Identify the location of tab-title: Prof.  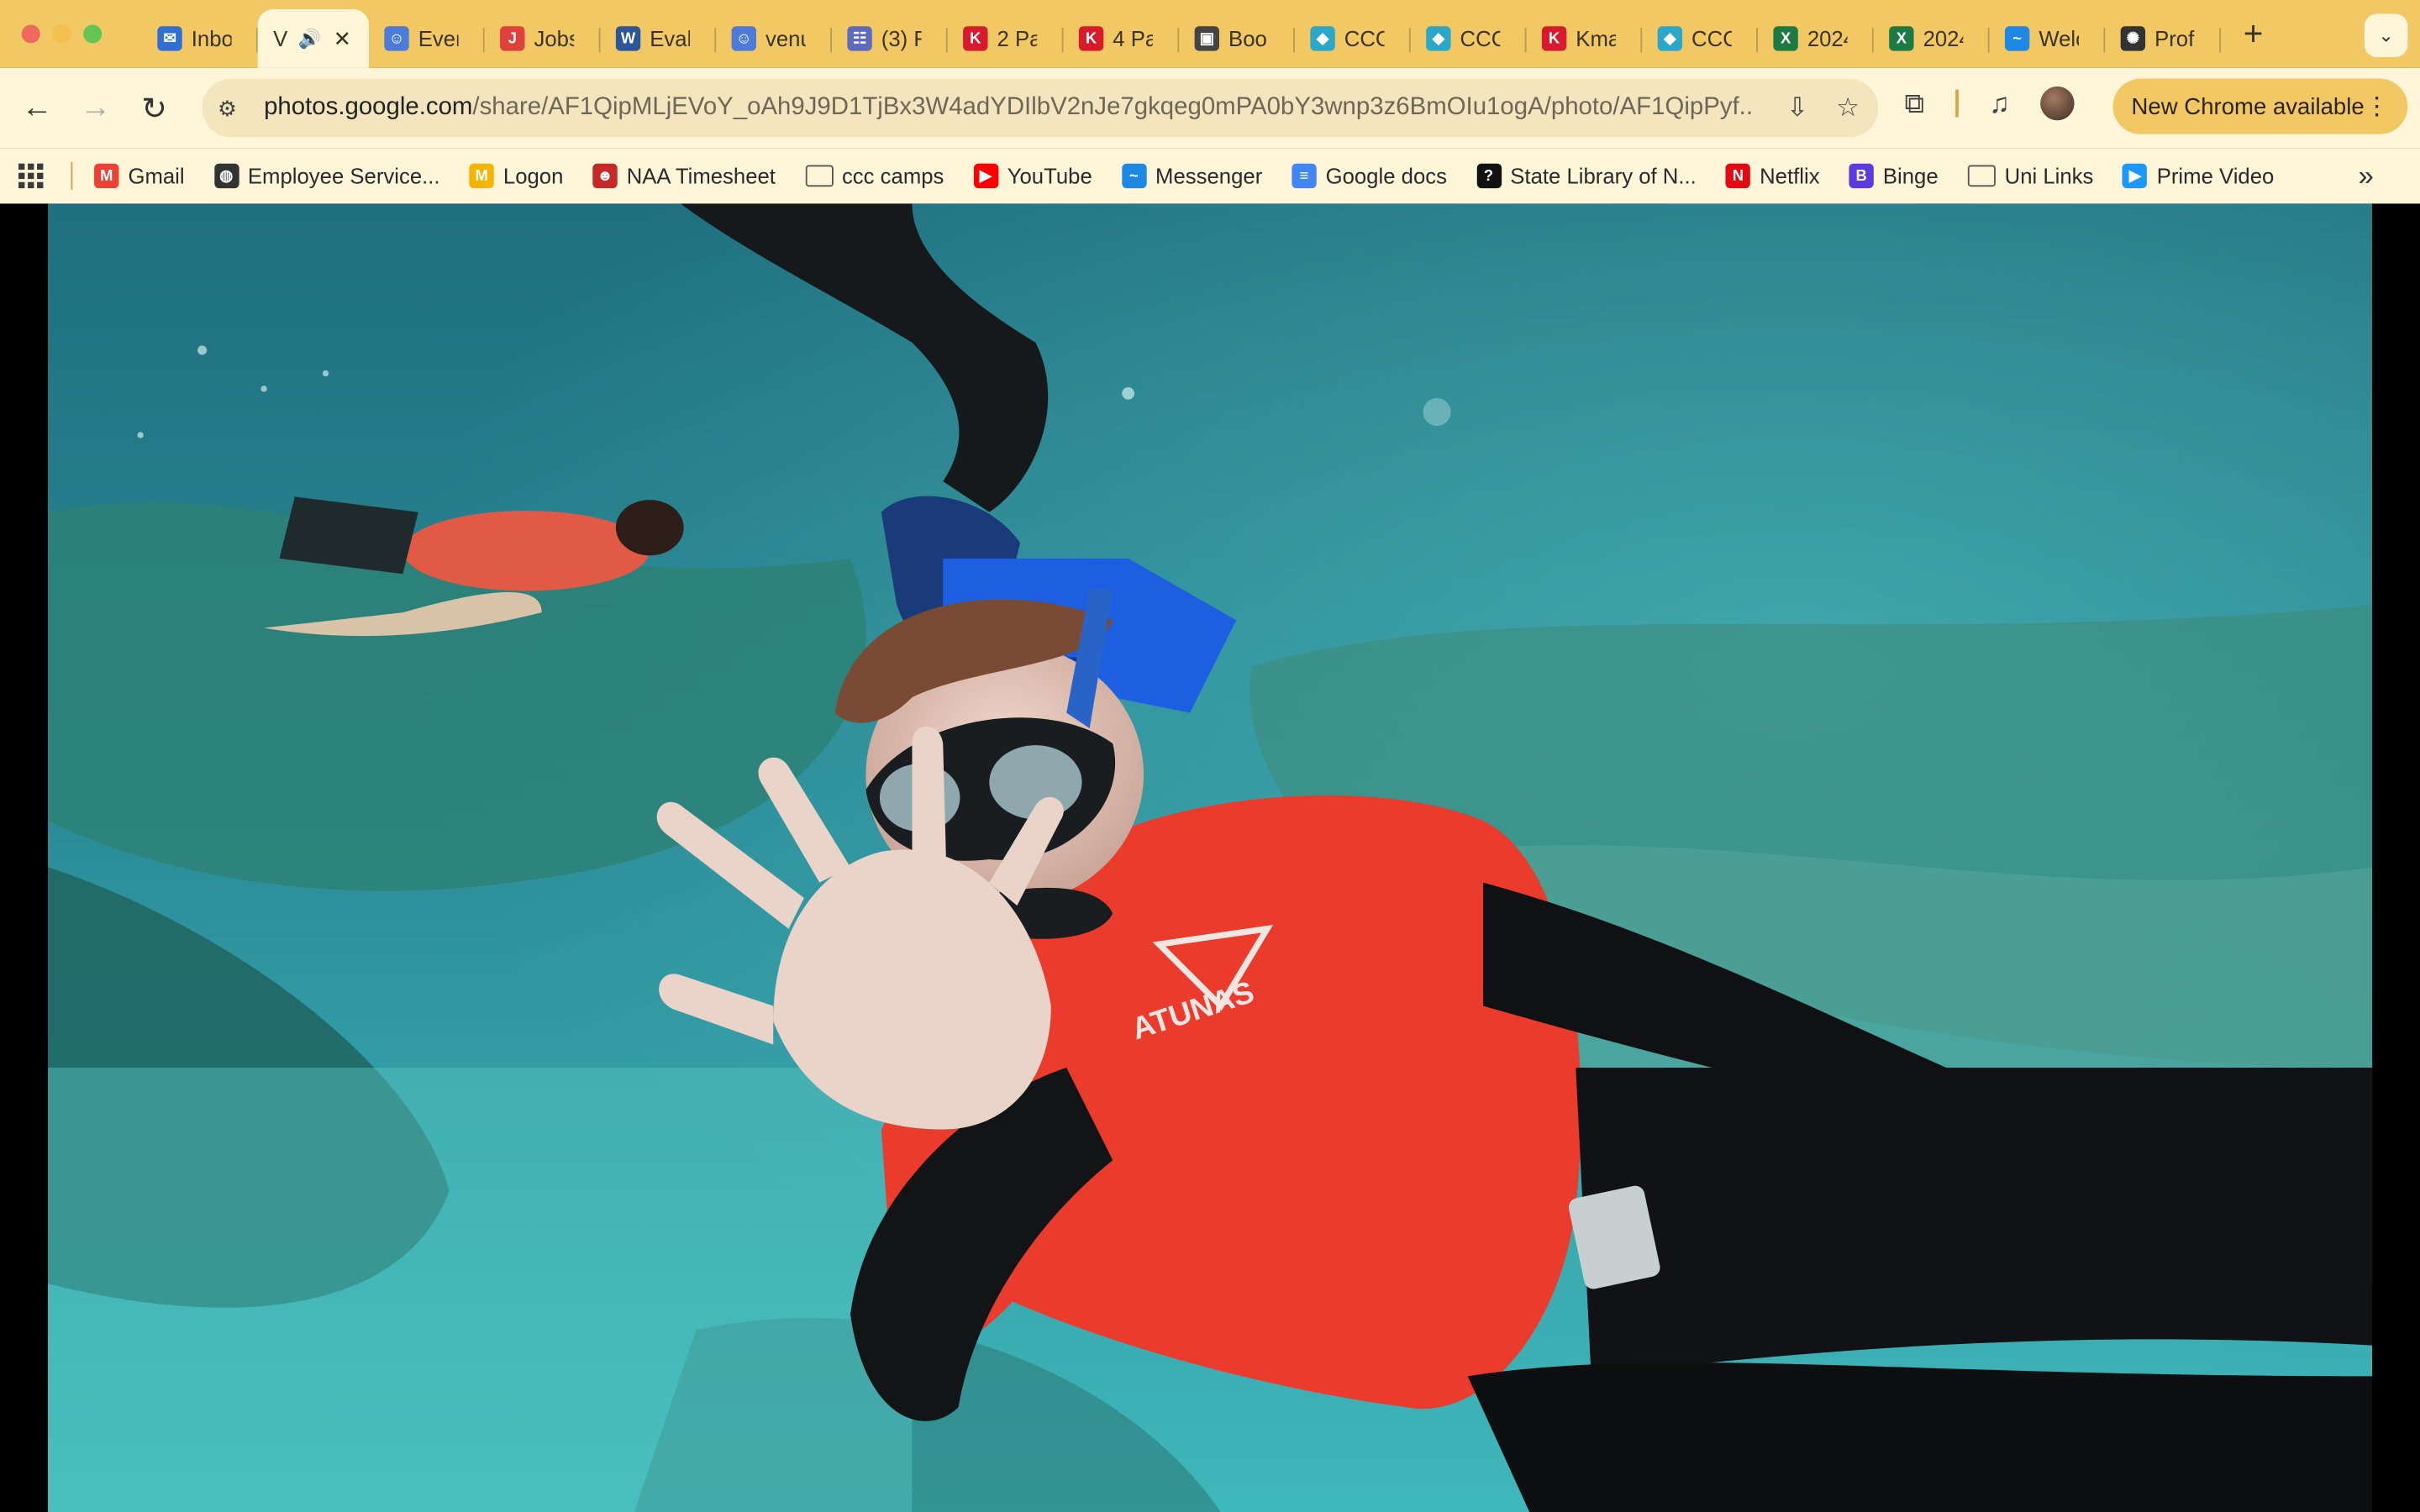
(2174, 38).